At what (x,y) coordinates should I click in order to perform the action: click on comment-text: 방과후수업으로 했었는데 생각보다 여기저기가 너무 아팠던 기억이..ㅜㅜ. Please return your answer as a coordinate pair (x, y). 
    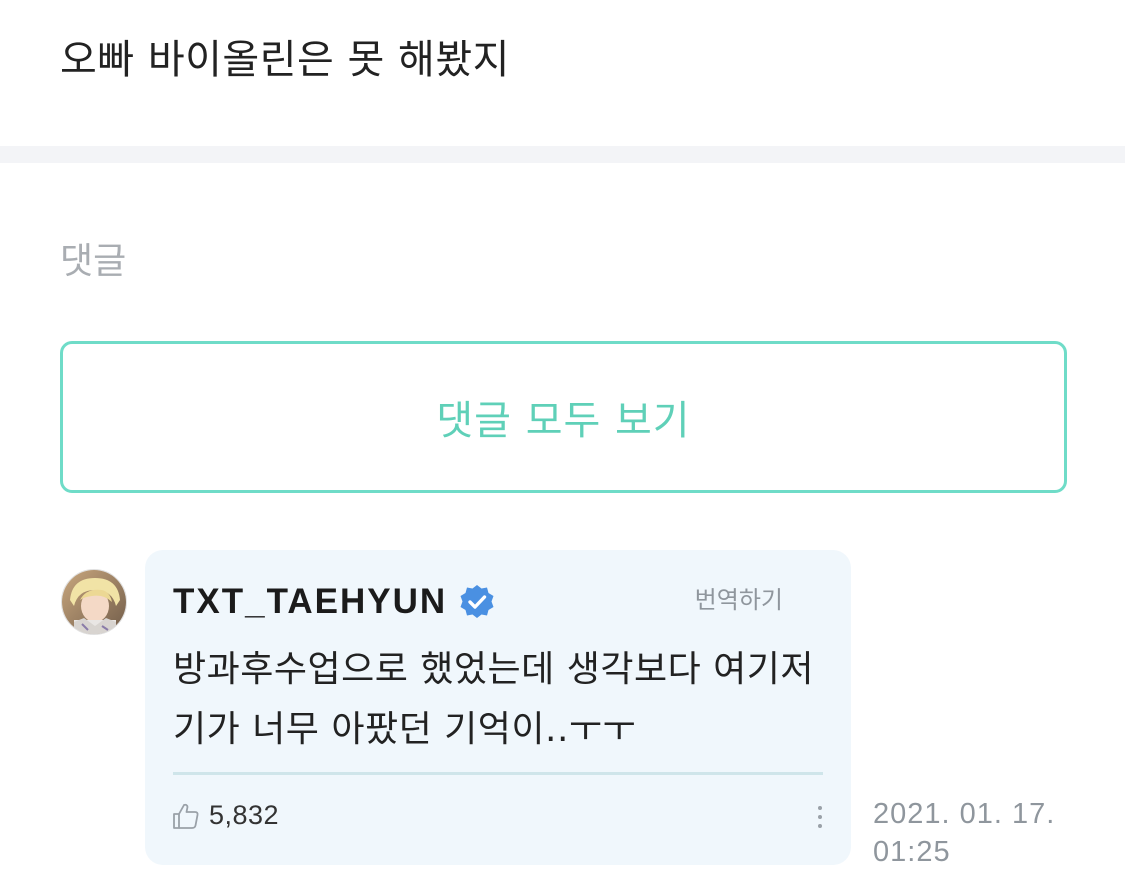
    Looking at the image, I should click on (493, 699).